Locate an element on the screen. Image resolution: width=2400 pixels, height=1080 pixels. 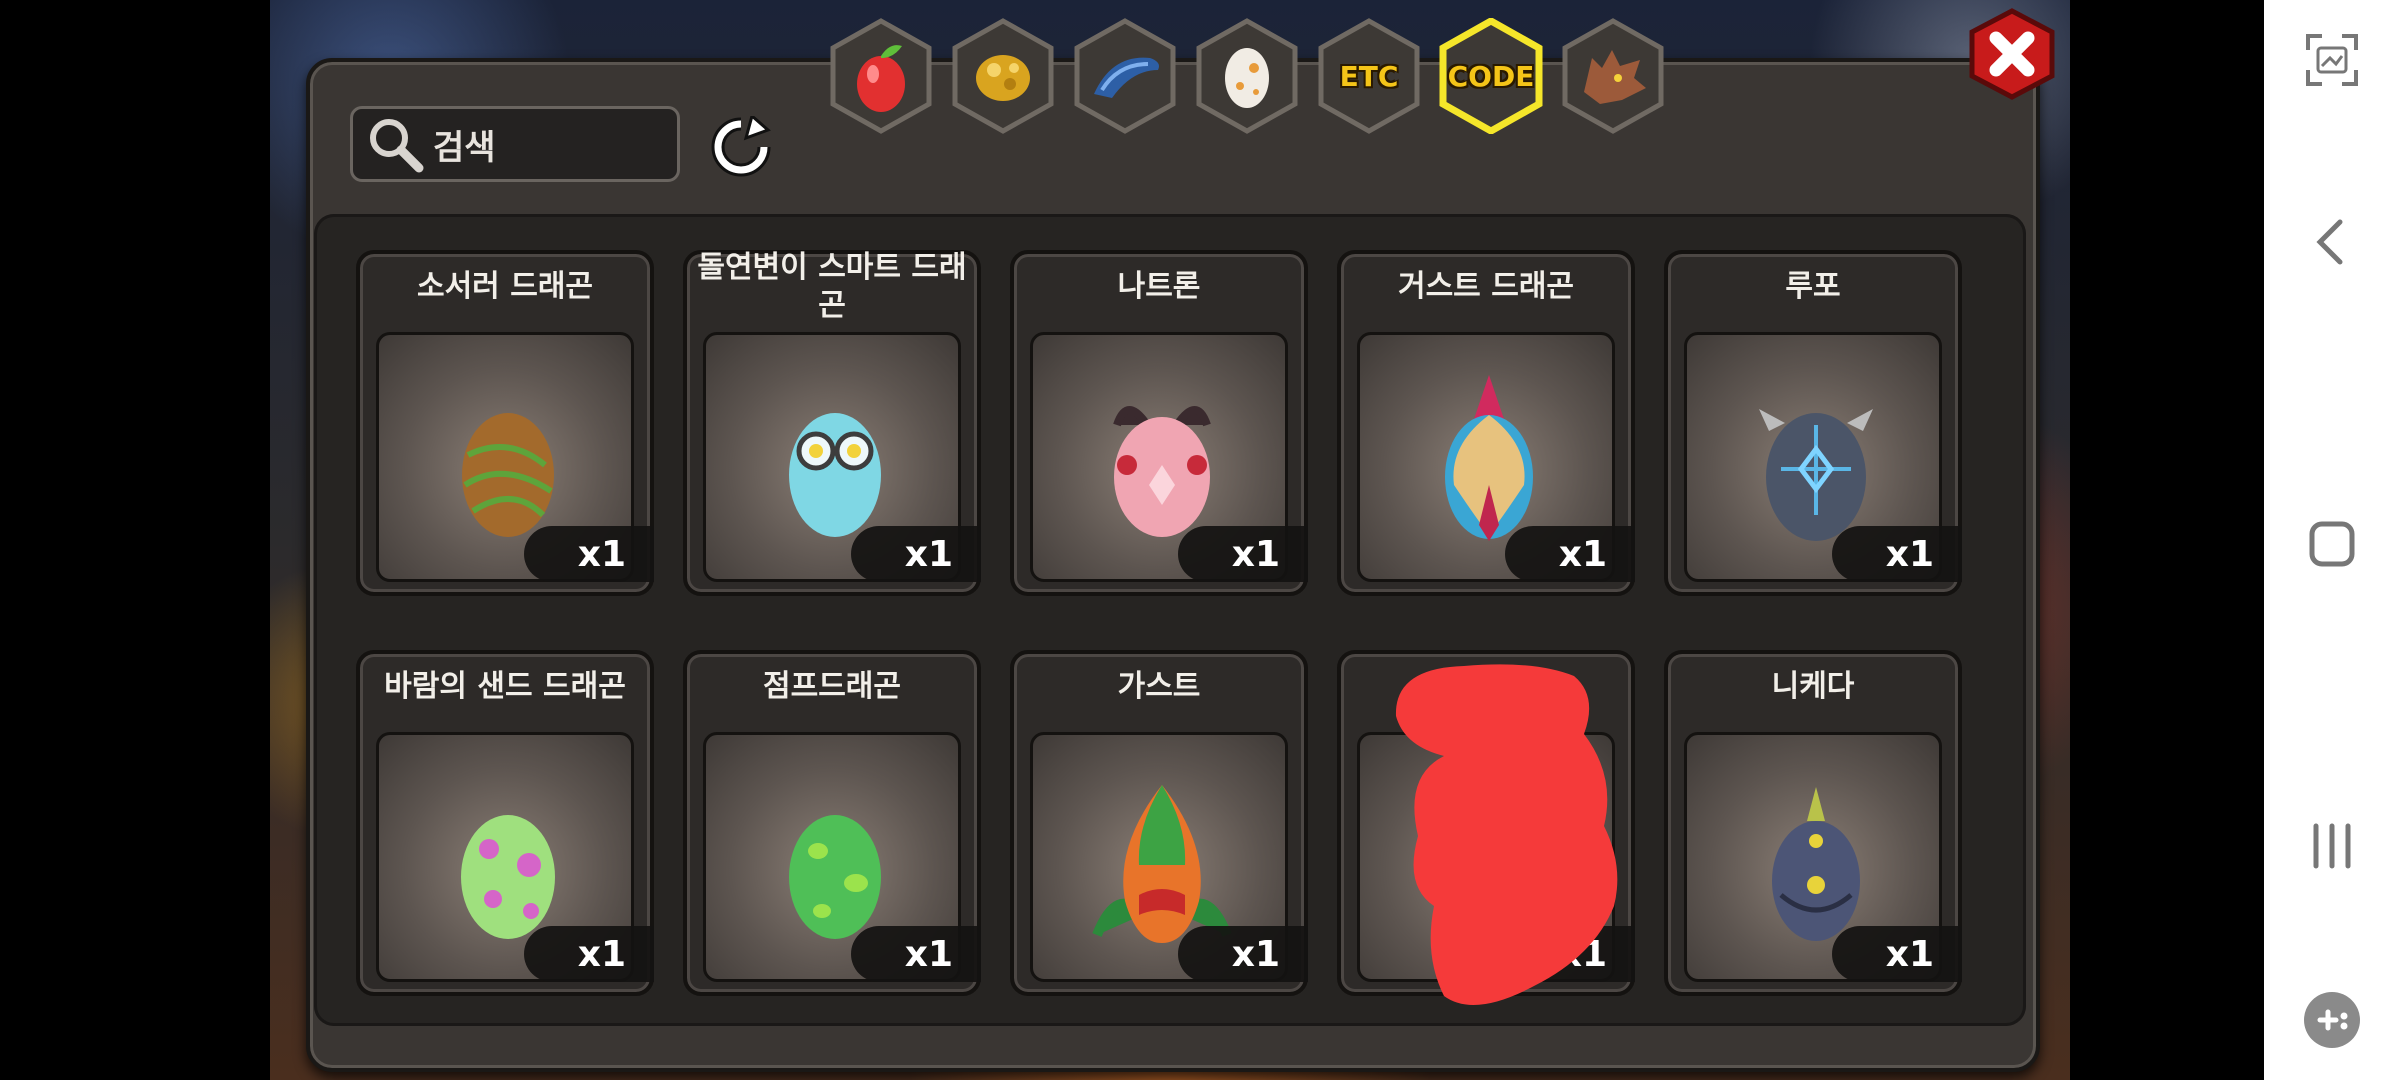
tab-gold is located at coordinates (1003, 76).